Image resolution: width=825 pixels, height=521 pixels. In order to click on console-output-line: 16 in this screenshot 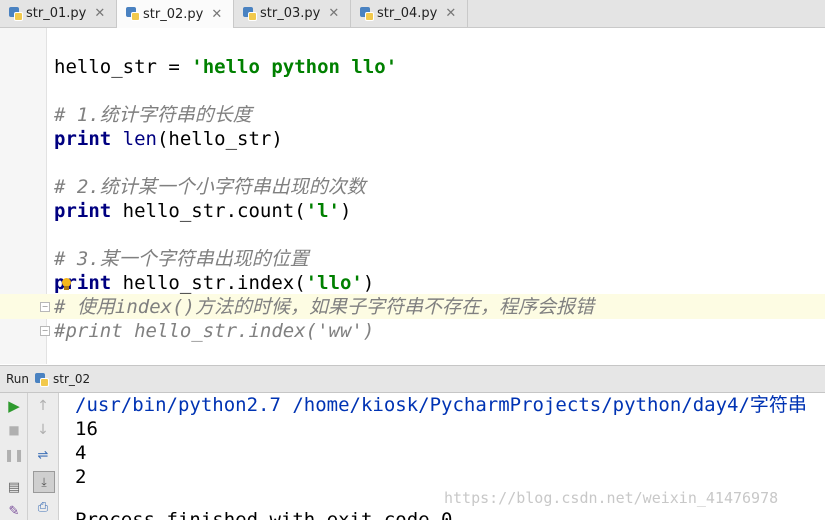, I will do `click(86, 429)`.